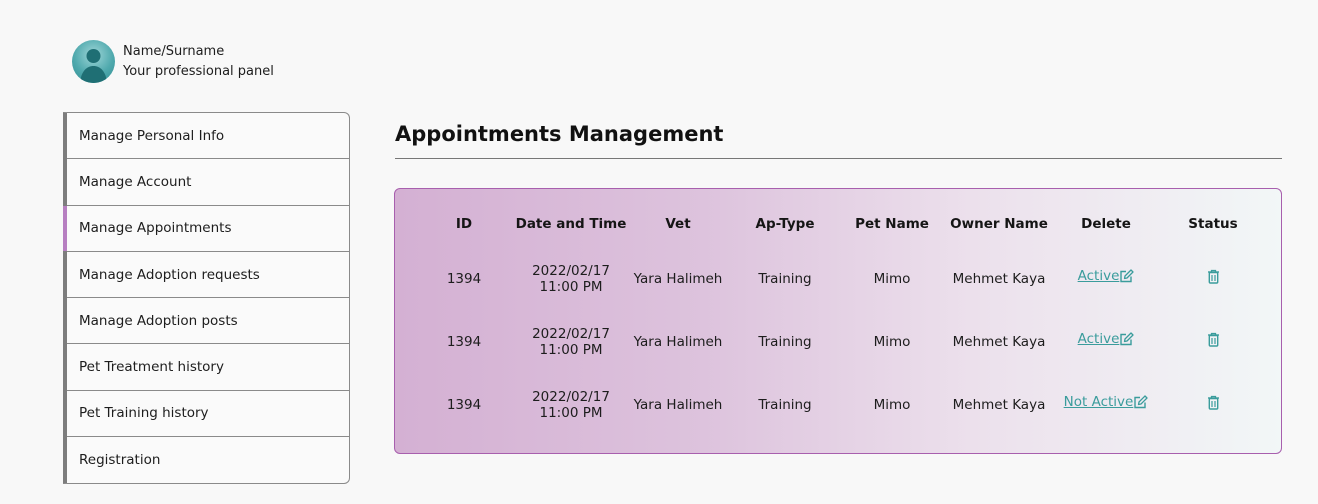  I want to click on sidebar-item-treatment-history: Pet Treatment history, so click(208, 367).